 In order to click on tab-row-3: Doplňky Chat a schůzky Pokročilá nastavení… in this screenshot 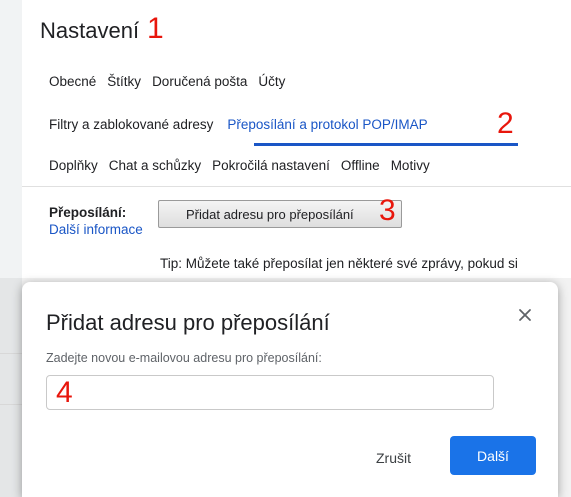, I will do `click(245, 165)`.